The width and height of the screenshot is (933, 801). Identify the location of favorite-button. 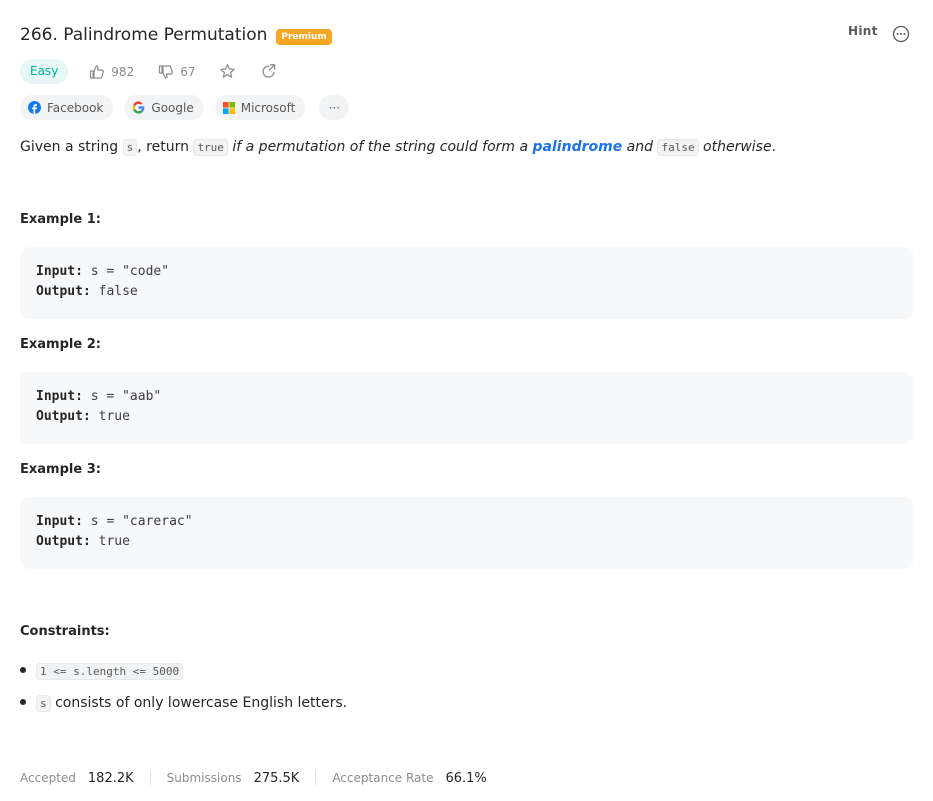
(227, 71).